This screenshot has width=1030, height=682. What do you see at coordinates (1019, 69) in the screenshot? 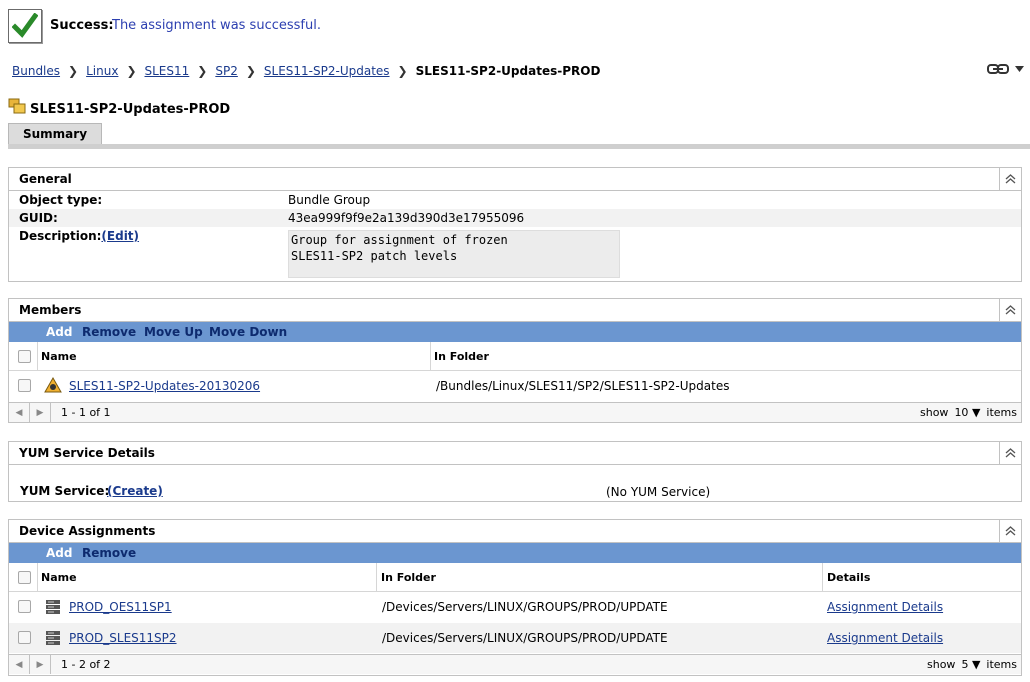
I see `chevron-down-icon` at bounding box center [1019, 69].